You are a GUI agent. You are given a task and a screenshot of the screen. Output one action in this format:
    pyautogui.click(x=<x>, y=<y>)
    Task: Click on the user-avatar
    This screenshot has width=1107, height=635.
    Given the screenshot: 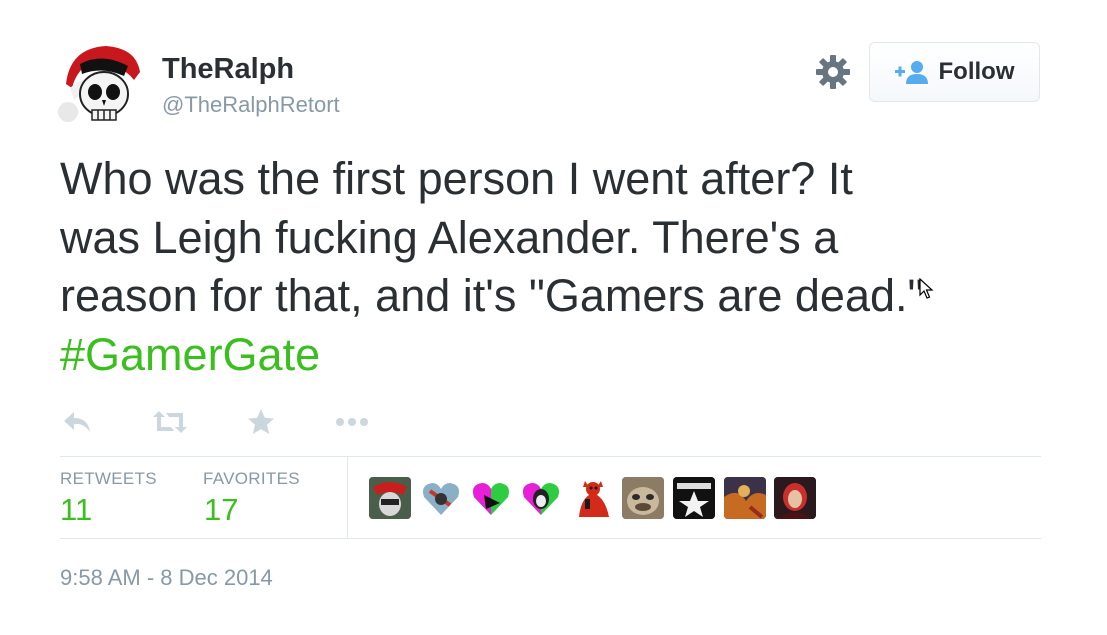 What is the action you would take?
    pyautogui.click(x=102, y=86)
    